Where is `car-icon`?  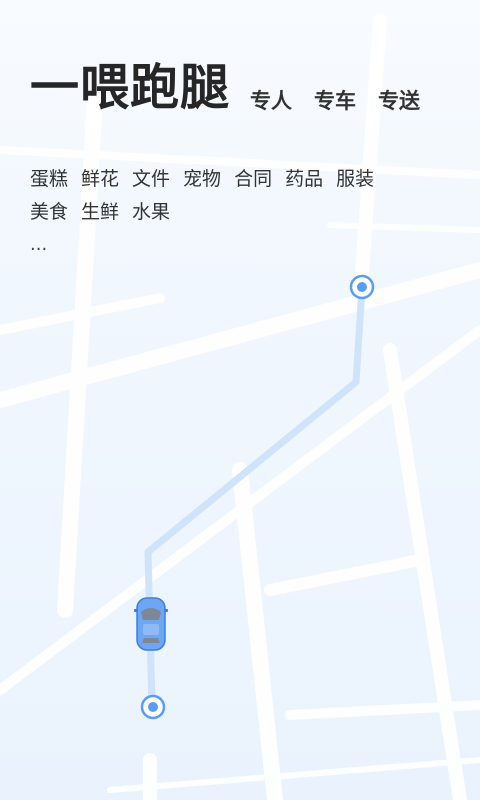 car-icon is located at coordinates (151, 624).